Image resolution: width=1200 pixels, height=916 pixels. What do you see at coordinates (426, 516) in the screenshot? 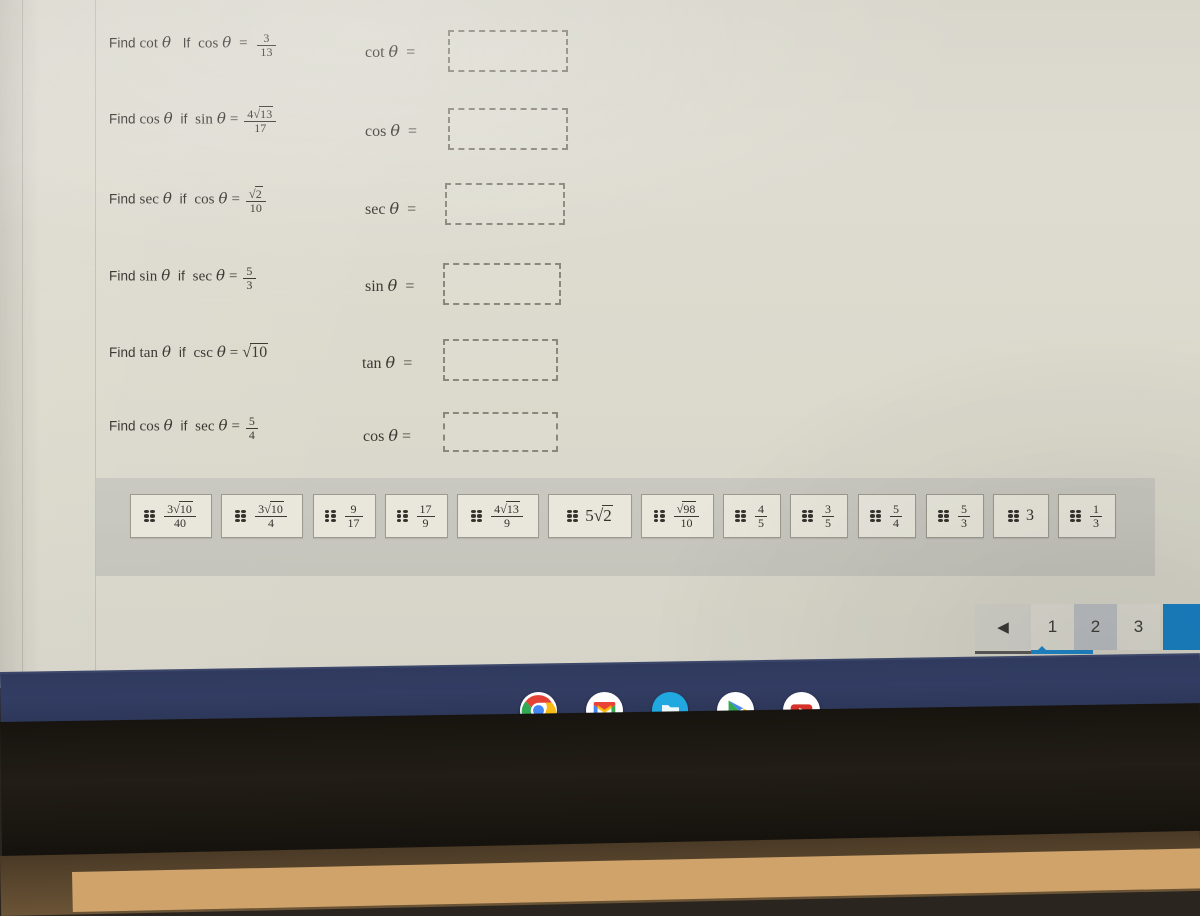
I see `answer-tile-value: 17 9` at bounding box center [426, 516].